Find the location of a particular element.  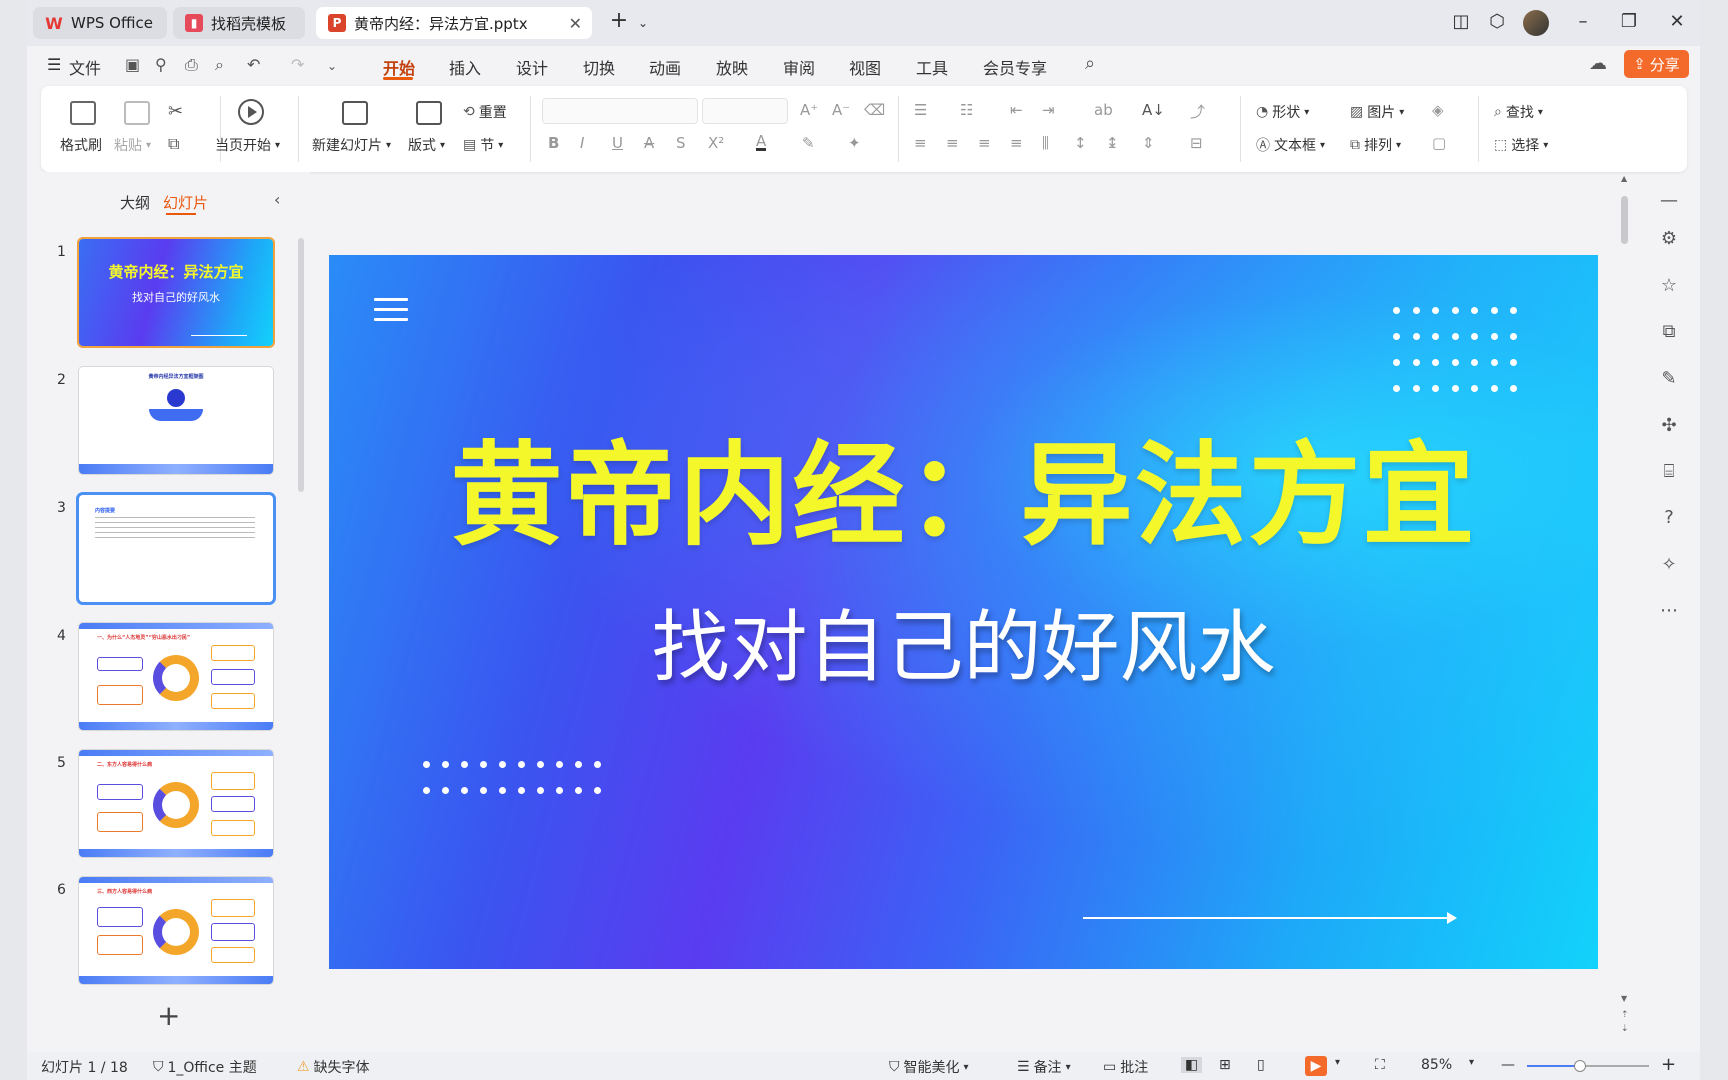

design-icon: ✎ is located at coordinates (1669, 378).